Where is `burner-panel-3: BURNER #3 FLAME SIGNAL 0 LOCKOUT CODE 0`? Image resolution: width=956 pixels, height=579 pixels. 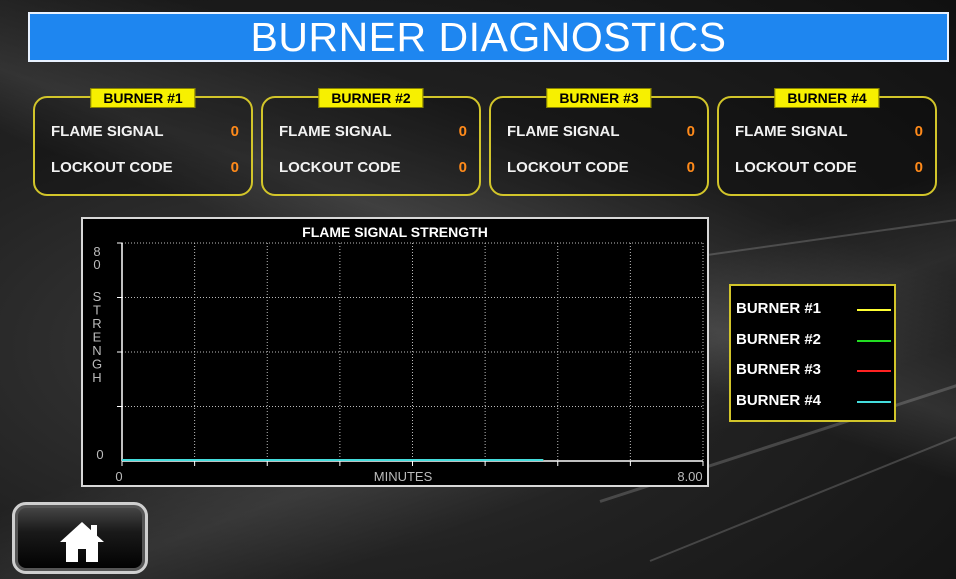 burner-panel-3: BURNER #3 FLAME SIGNAL 0 LOCKOUT CODE 0 is located at coordinates (599, 142).